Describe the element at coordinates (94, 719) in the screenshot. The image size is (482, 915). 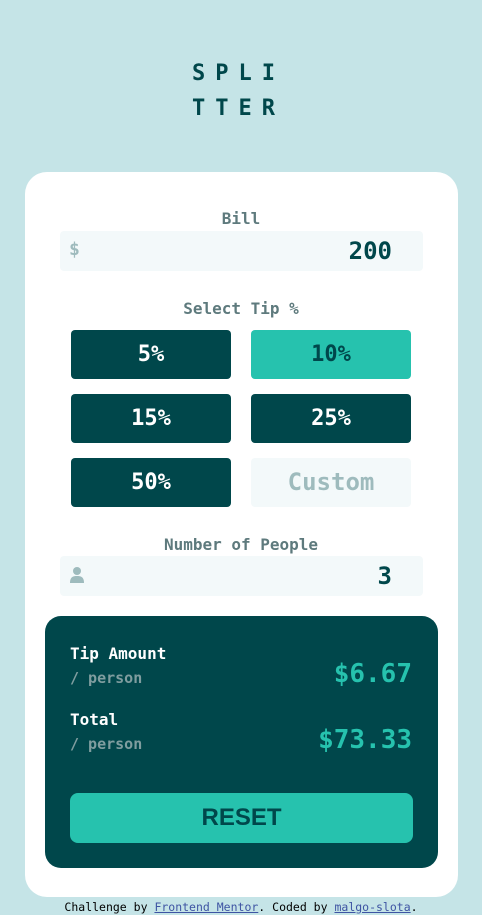
I see `total-title: Total` at that location.